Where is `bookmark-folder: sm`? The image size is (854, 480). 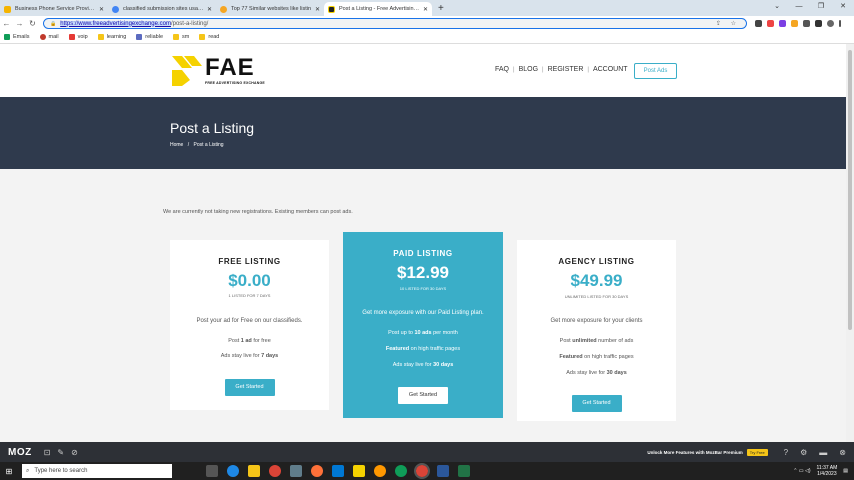 bookmark-folder: sm is located at coordinates (181, 37).